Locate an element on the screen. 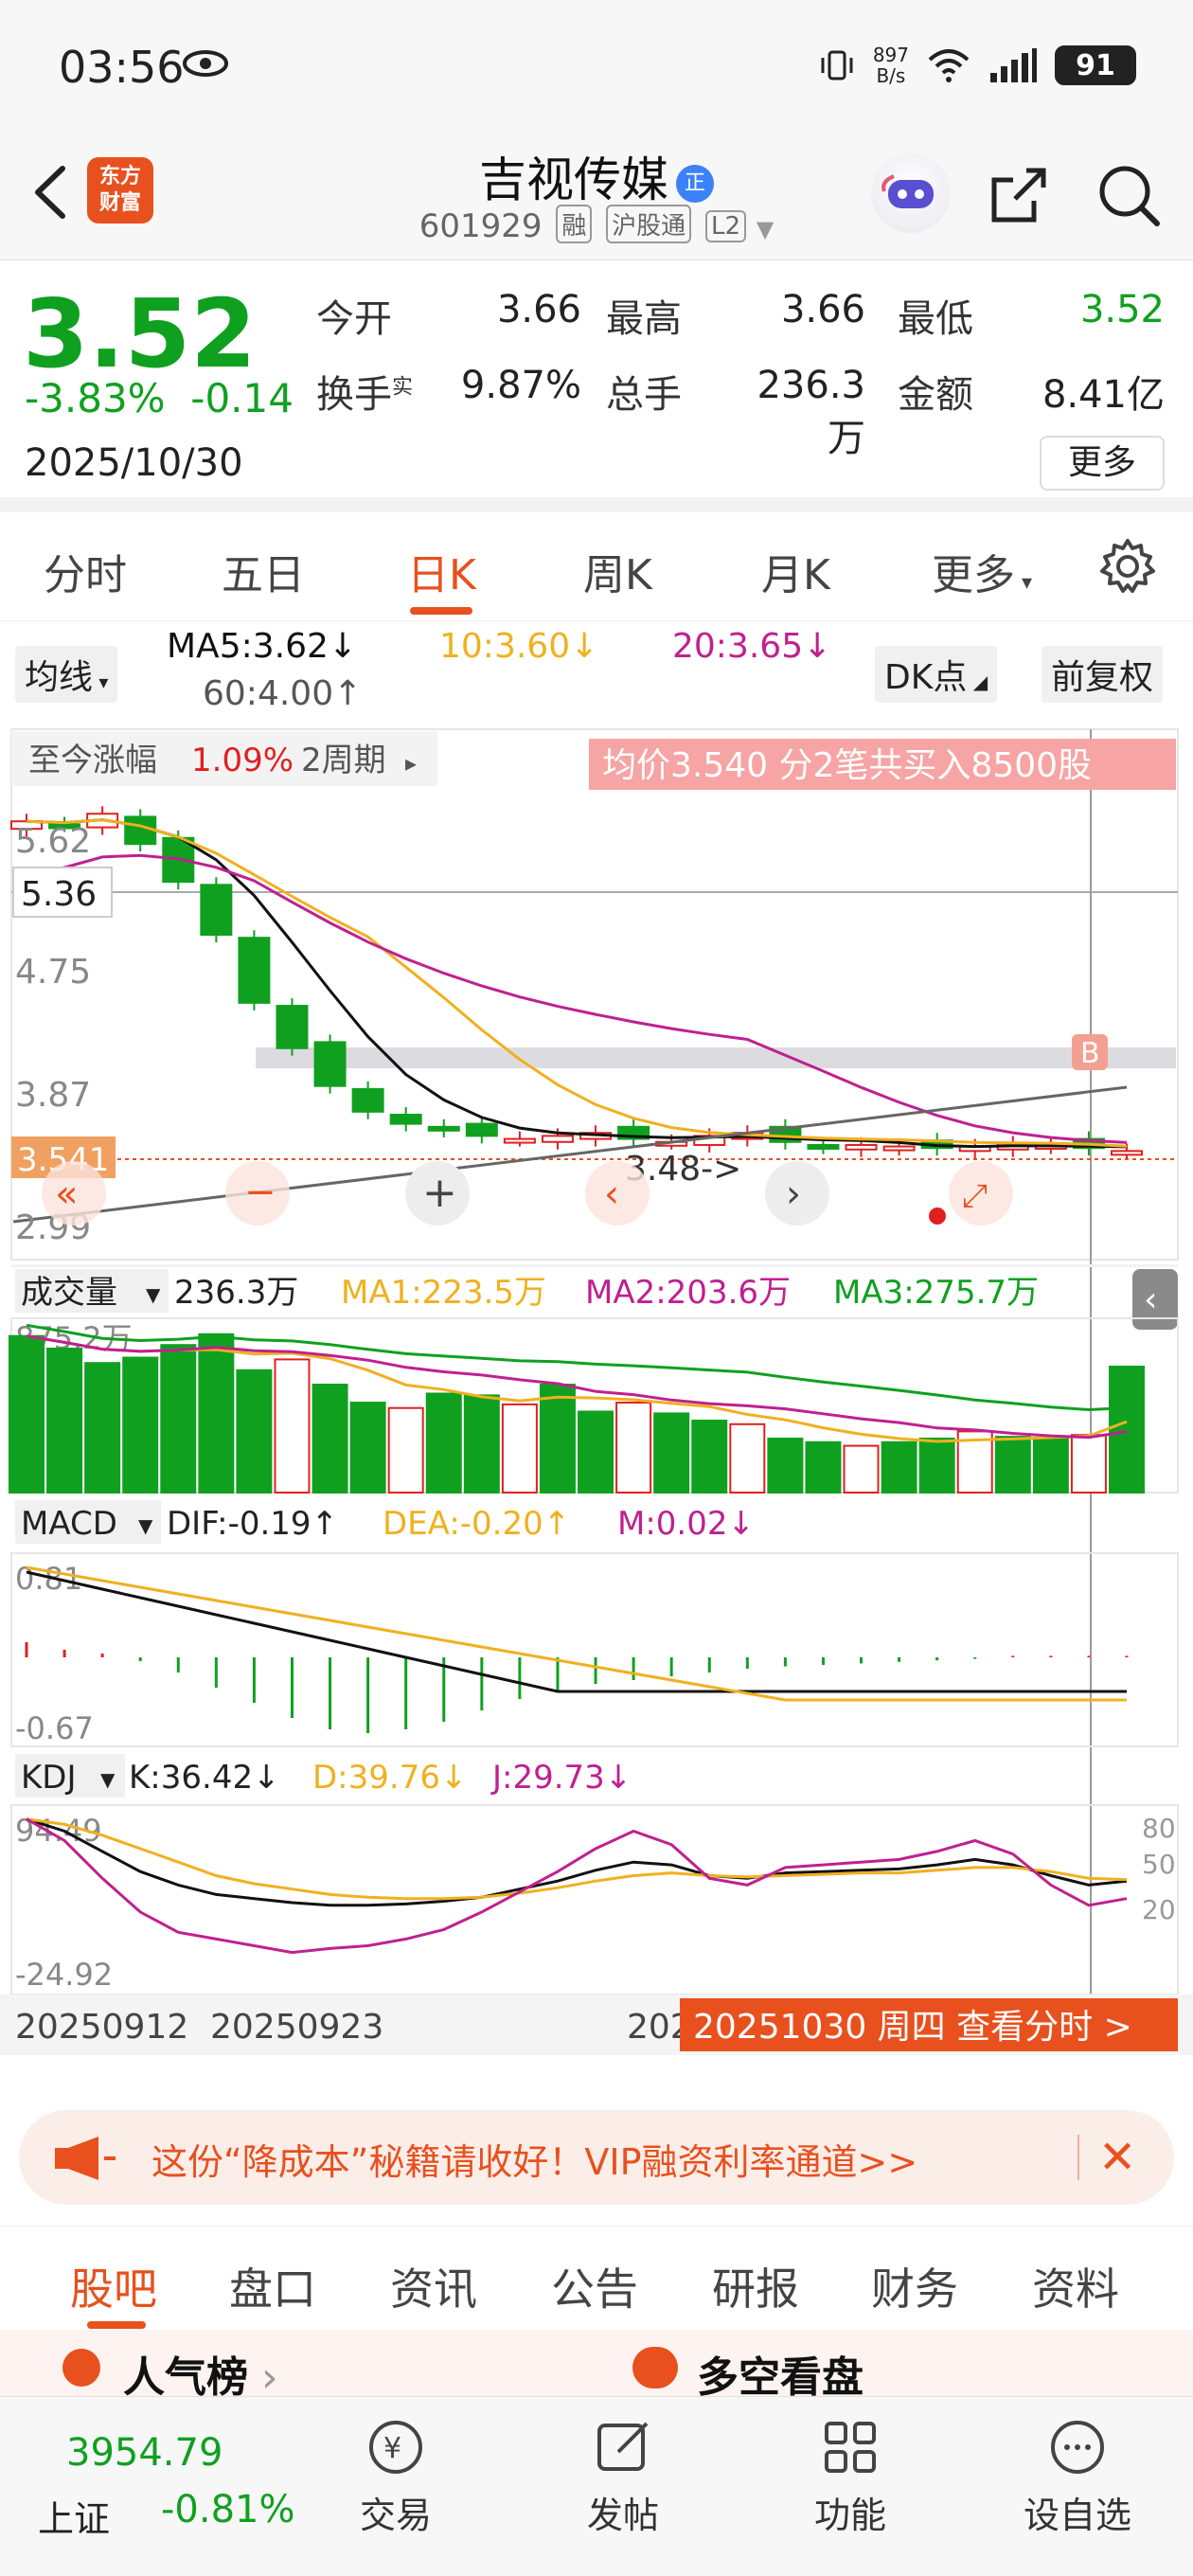 This screenshot has width=1193, height=2576. price-change: -3.83% -0.14 is located at coordinates (159, 398).